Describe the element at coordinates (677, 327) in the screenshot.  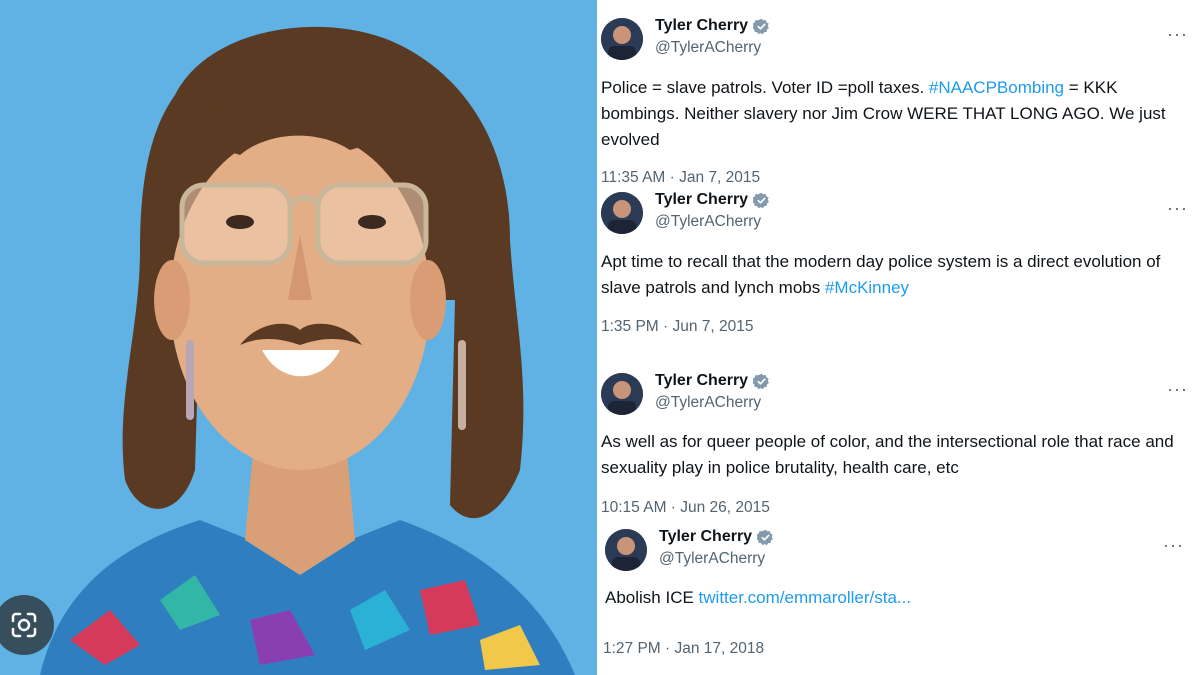
I see `tweet-timestamp: 1:35 PM · Jun 7, 2015` at that location.